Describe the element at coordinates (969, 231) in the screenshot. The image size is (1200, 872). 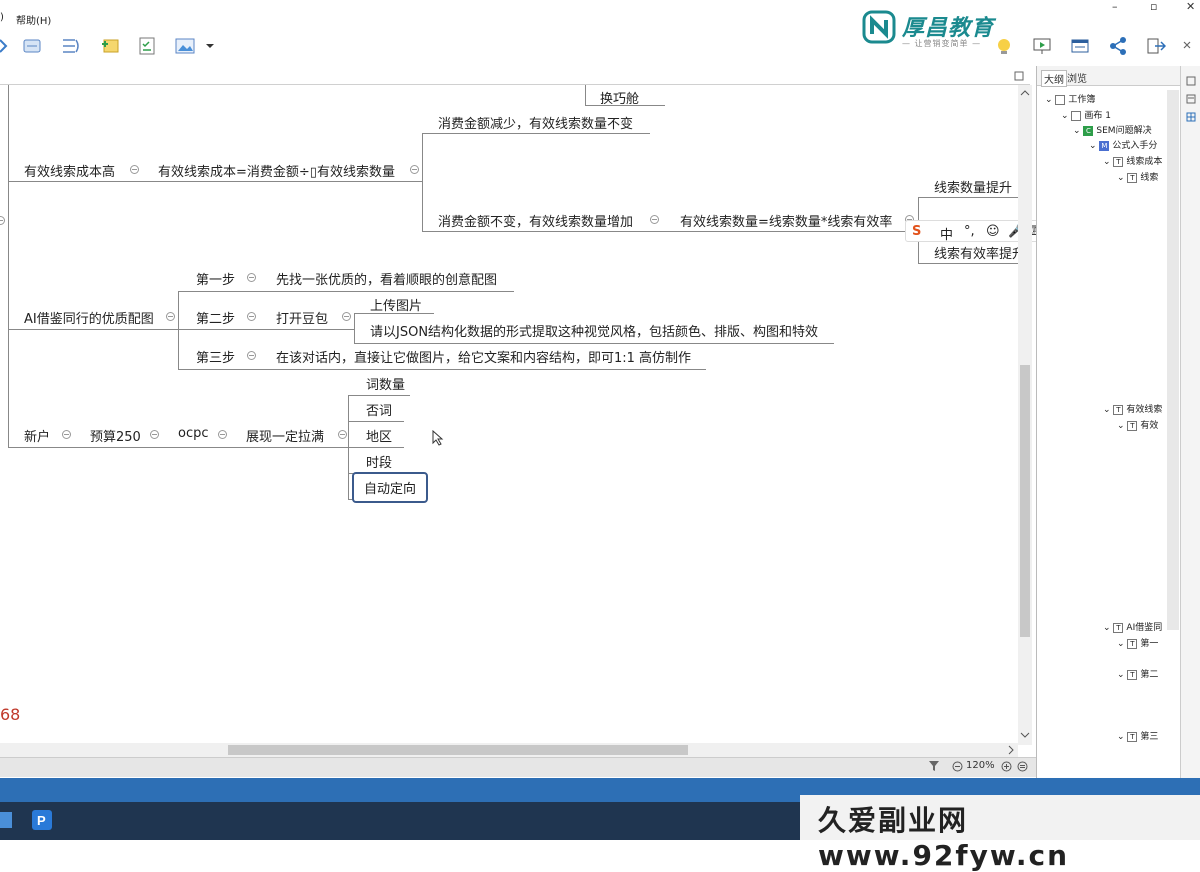
I see `ime-punct-icon: °,` at that location.